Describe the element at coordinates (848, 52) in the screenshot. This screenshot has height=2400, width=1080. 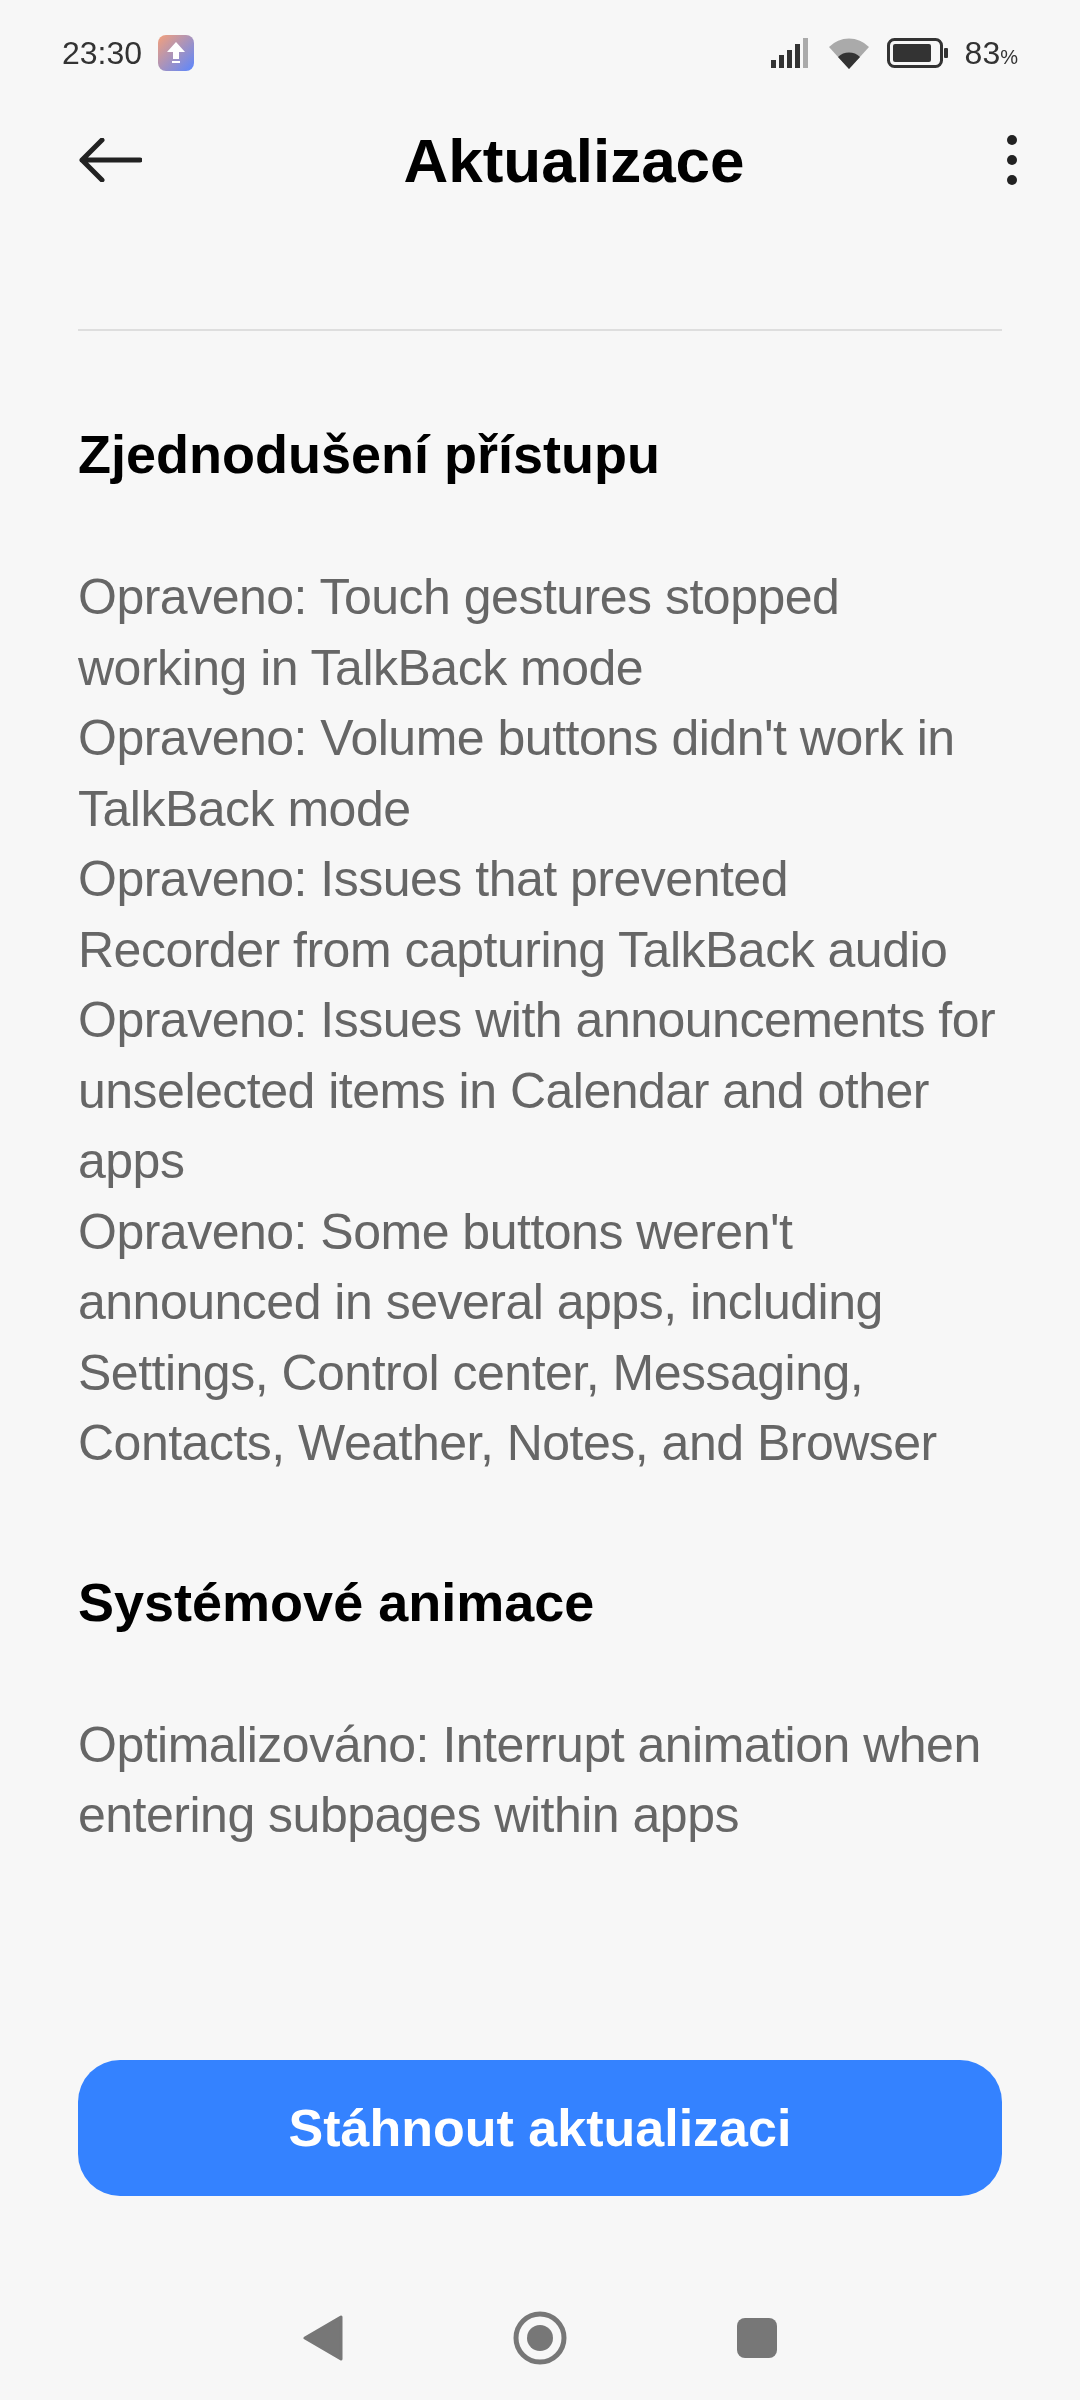
I see `wifi-icon` at that location.